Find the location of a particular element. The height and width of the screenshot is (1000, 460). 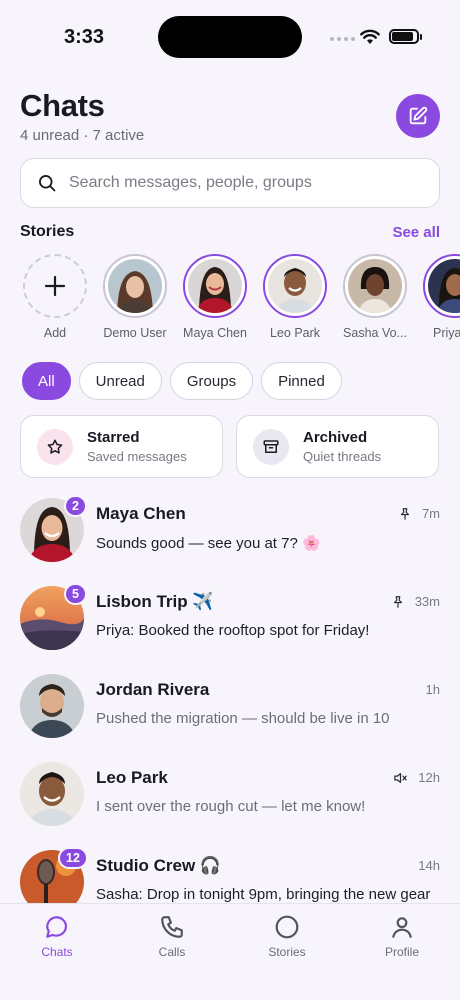

tab-calls: Calls is located at coordinates (172, 936).